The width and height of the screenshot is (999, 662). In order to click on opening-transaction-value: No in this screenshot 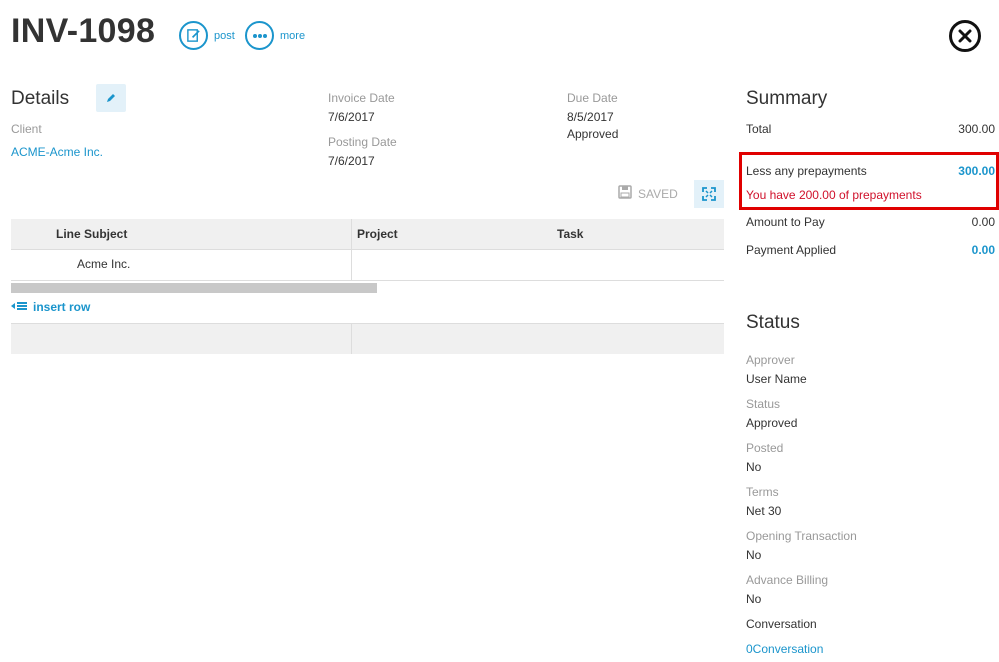, I will do `click(754, 555)`.